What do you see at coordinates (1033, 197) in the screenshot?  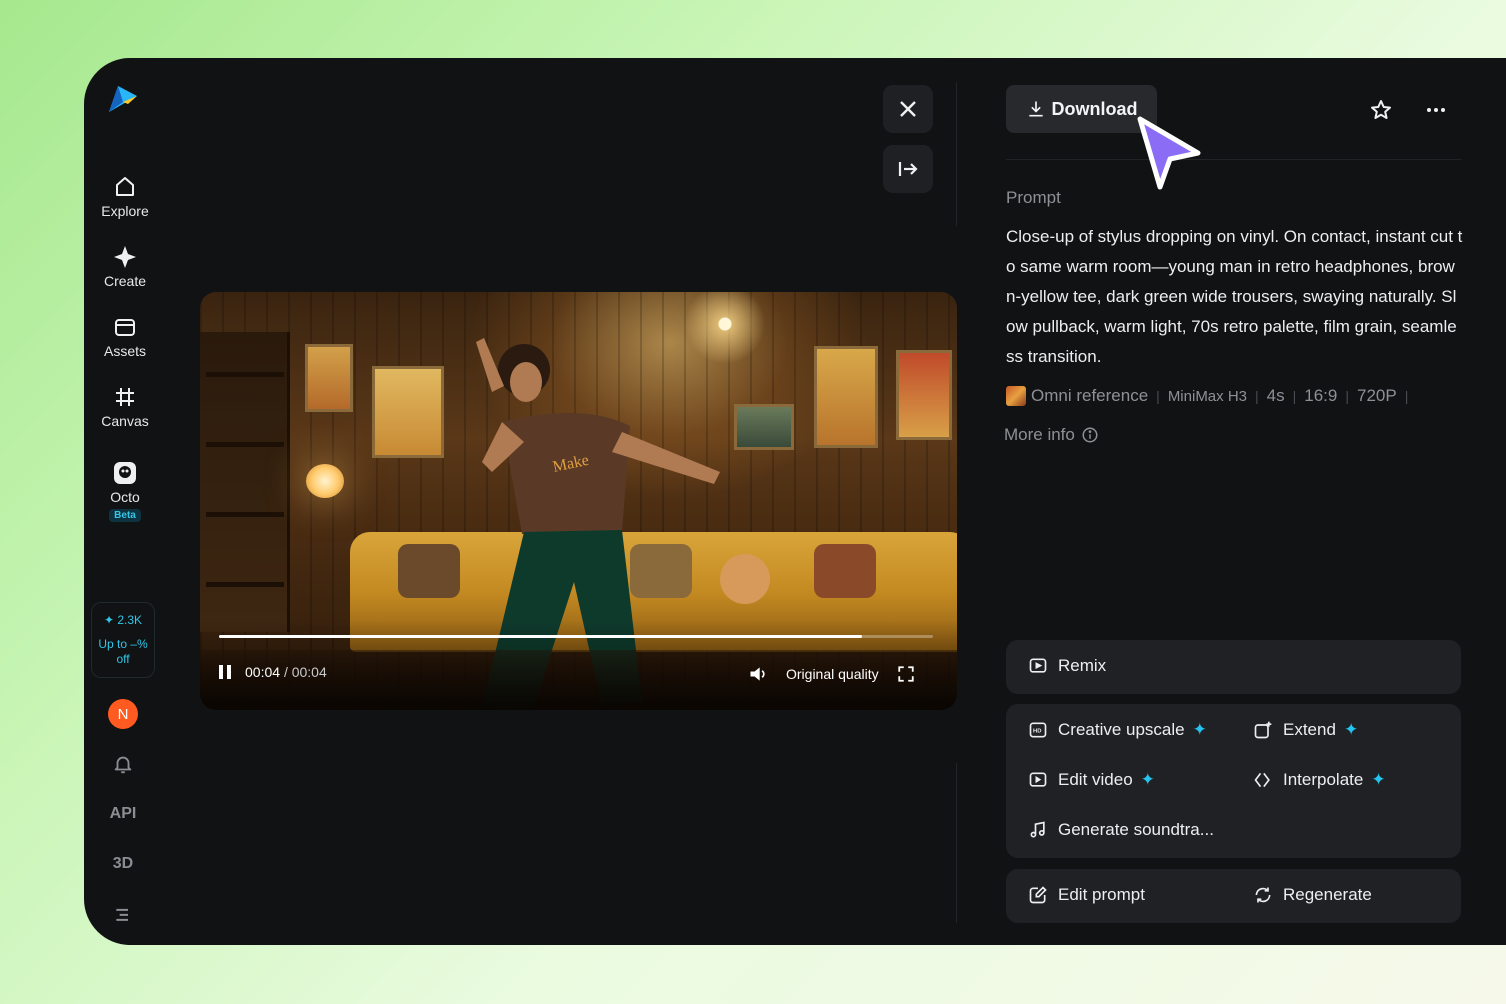 I see `prompt-heading: Prompt` at bounding box center [1033, 197].